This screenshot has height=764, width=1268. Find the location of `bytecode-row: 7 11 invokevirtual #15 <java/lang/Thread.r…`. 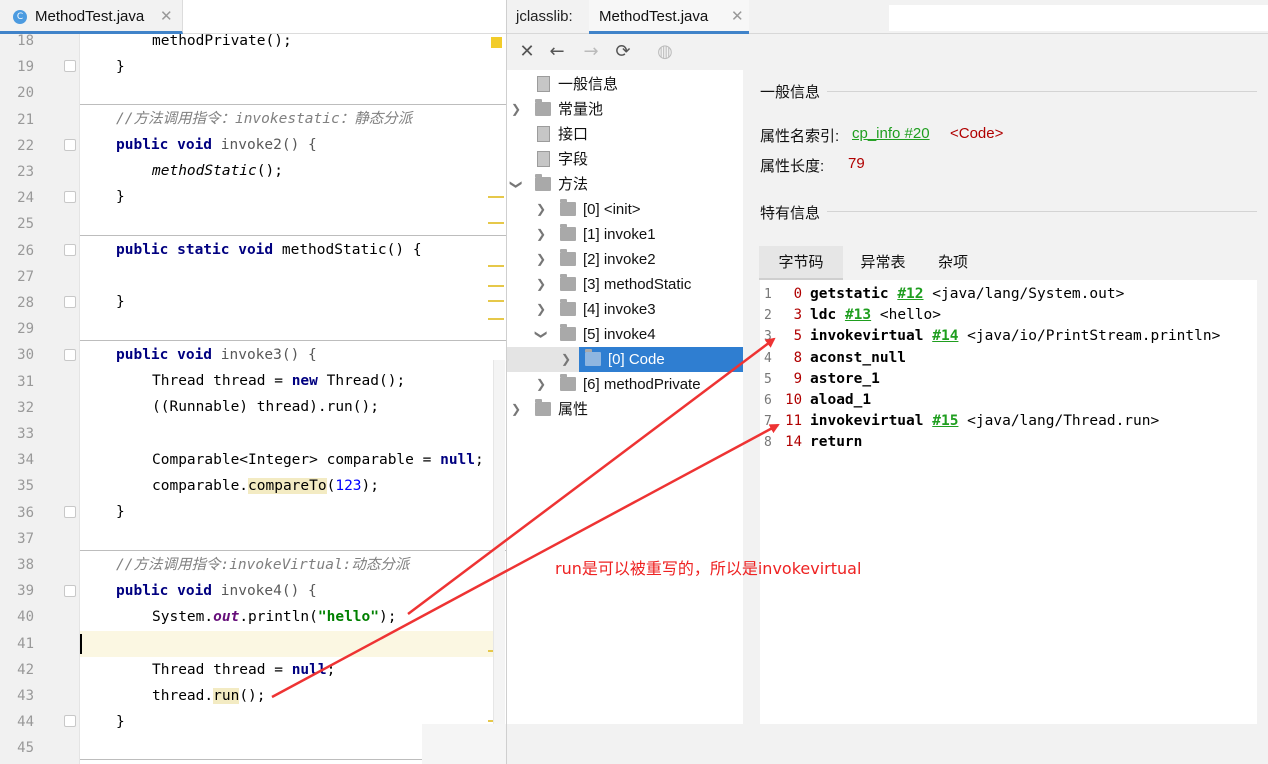

bytecode-row: 7 11 invokevirtual #15 <java/lang/Thread.r… is located at coordinates (1008, 421).